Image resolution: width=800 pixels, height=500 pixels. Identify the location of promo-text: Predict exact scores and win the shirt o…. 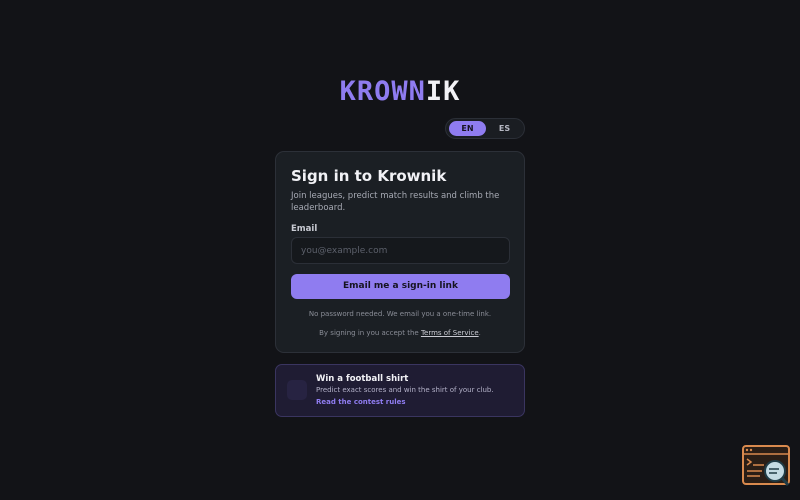
(405, 390).